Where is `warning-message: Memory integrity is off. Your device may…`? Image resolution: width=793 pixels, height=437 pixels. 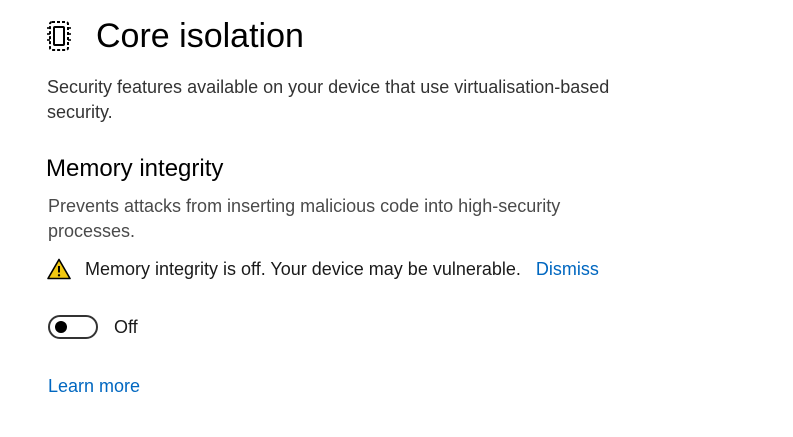
warning-message: Memory integrity is off. Your device may… is located at coordinates (303, 269).